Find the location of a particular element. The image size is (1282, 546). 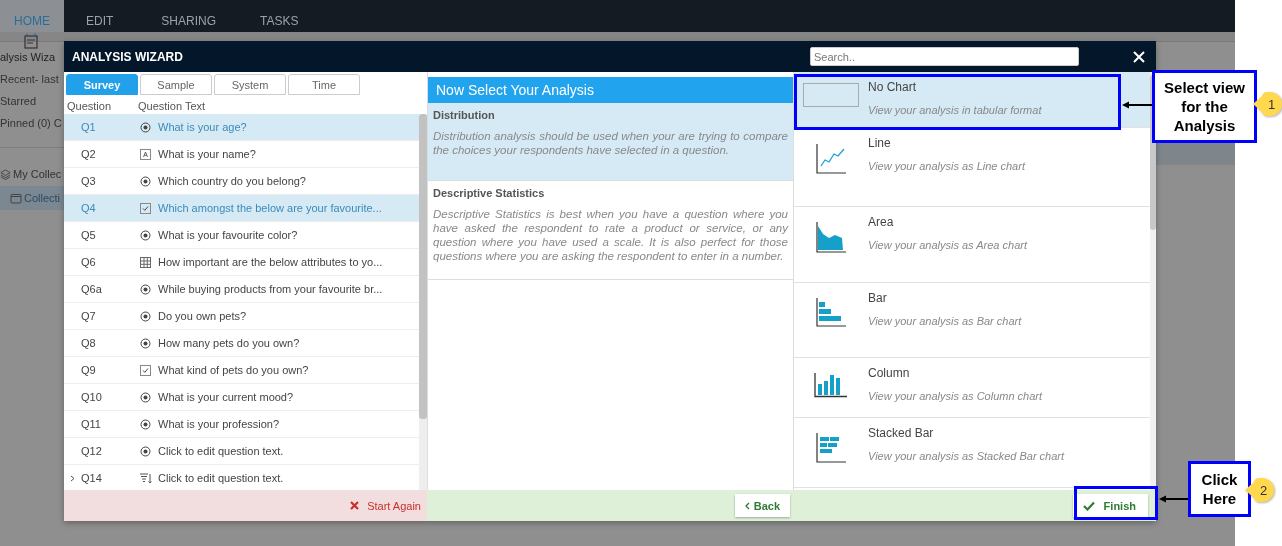

column-header: Question Text is located at coordinates (172, 106).